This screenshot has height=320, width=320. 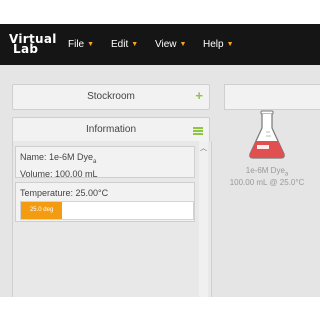 I want to click on menu-edit: Edit ▼, so click(x=124, y=44).